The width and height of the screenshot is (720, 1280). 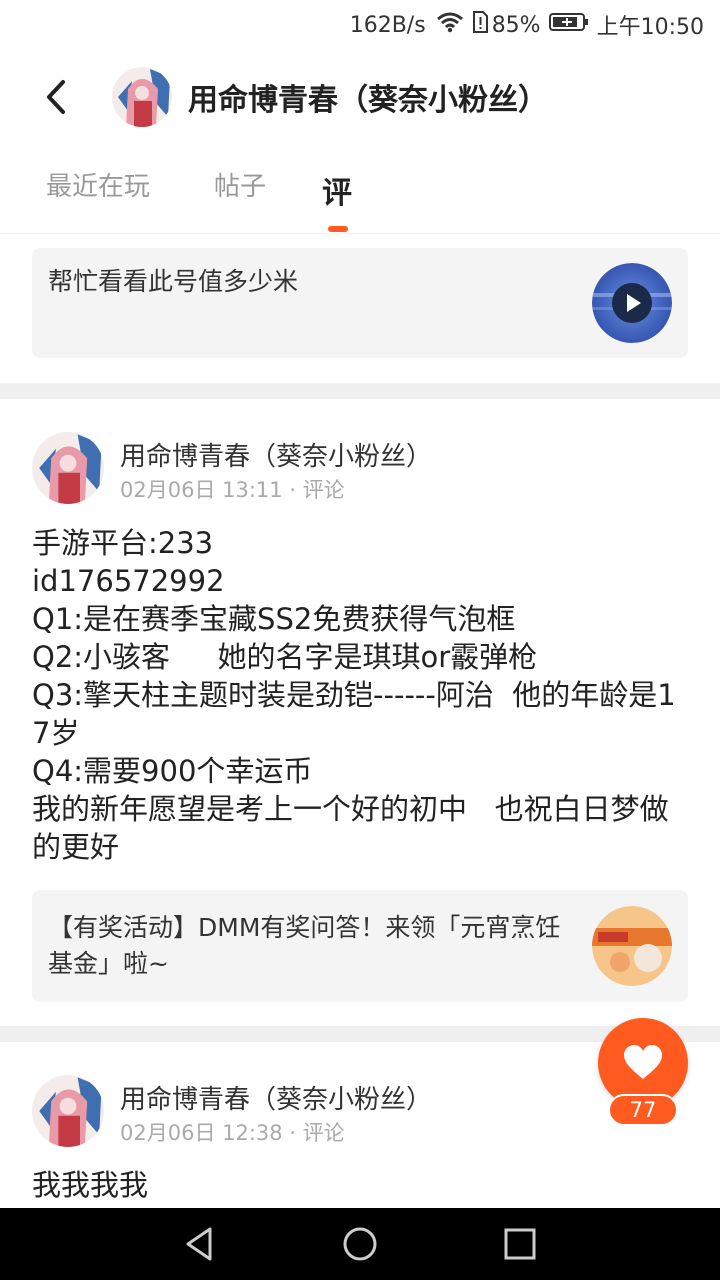 What do you see at coordinates (240, 184) in the screenshot?
I see `tab-posts: 帖子` at bounding box center [240, 184].